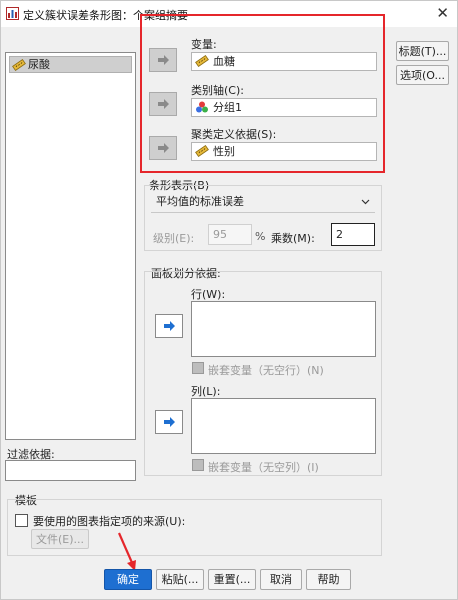  I want to click on ok-button: 确定, so click(128, 579).